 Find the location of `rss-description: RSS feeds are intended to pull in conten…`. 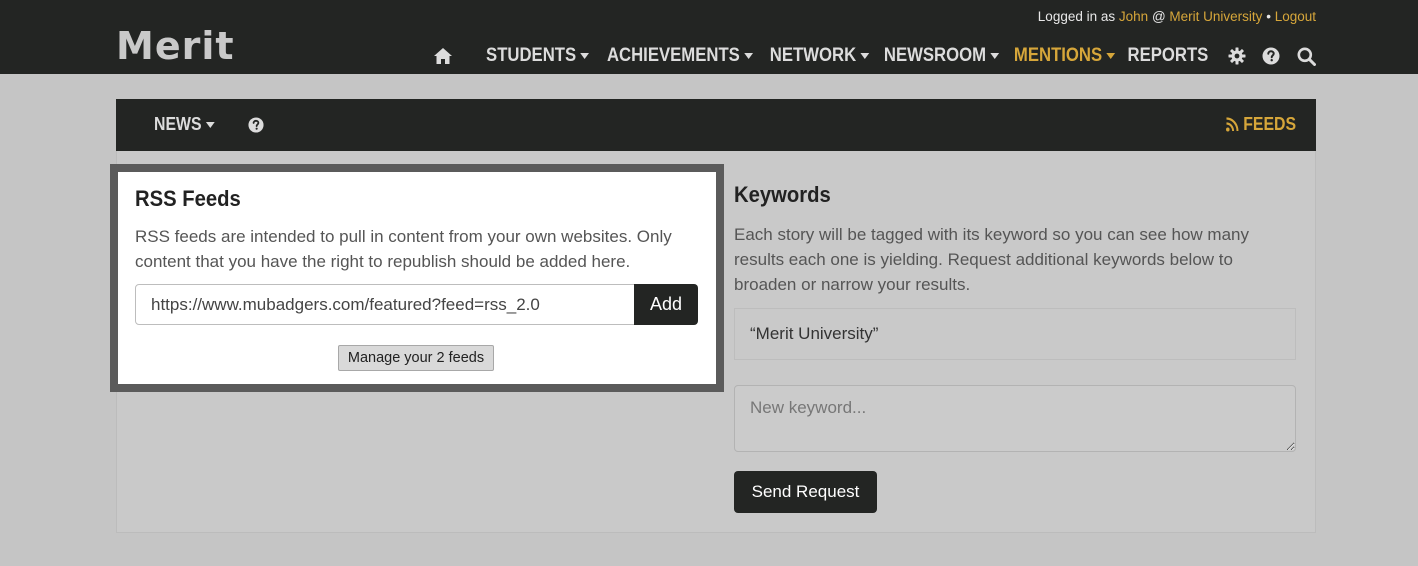

rss-description: RSS feeds are intended to pull in conten… is located at coordinates (403, 249).